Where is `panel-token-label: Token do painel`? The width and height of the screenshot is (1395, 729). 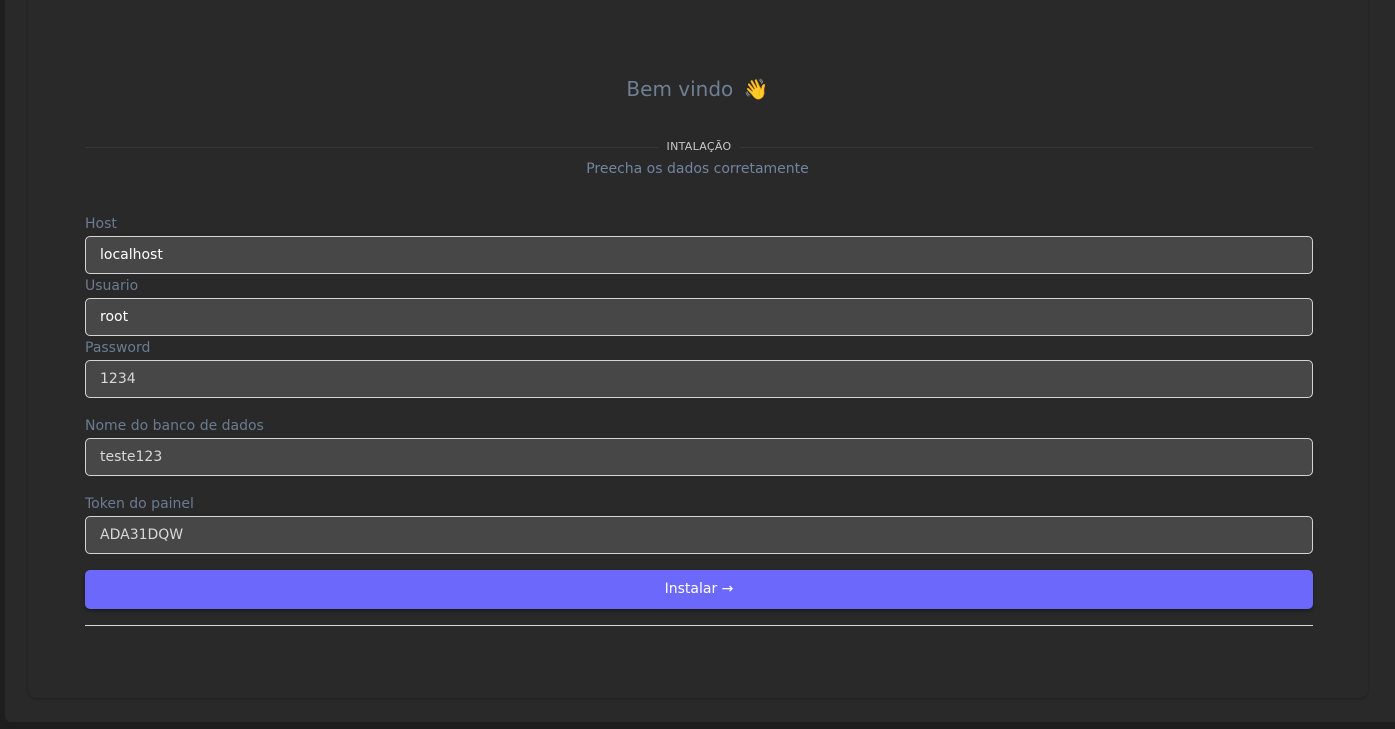
panel-token-label: Token do painel is located at coordinates (139, 504).